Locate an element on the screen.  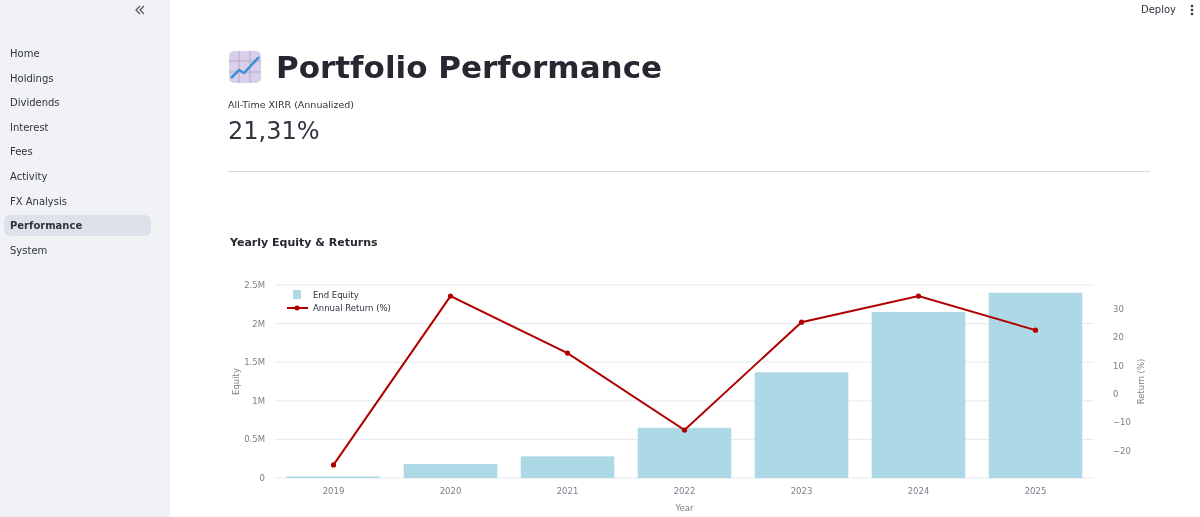
double-chevron-left-icon is located at coordinates (140, 10).